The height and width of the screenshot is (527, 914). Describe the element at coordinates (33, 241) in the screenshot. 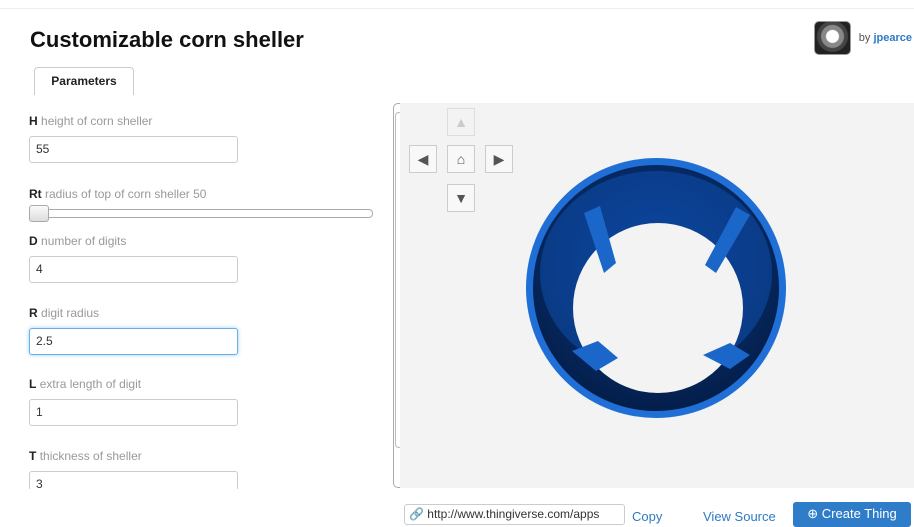

I see `param-key: D` at that location.